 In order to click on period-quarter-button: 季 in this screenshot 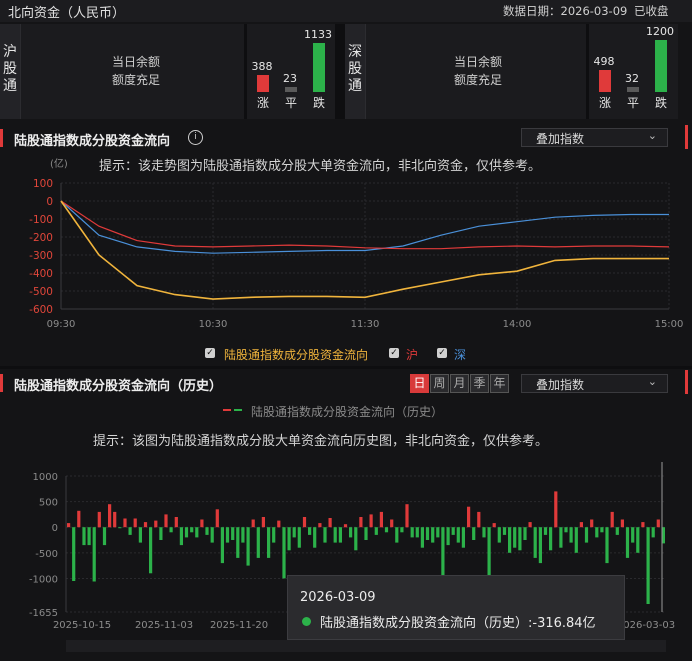, I will do `click(479, 383)`.